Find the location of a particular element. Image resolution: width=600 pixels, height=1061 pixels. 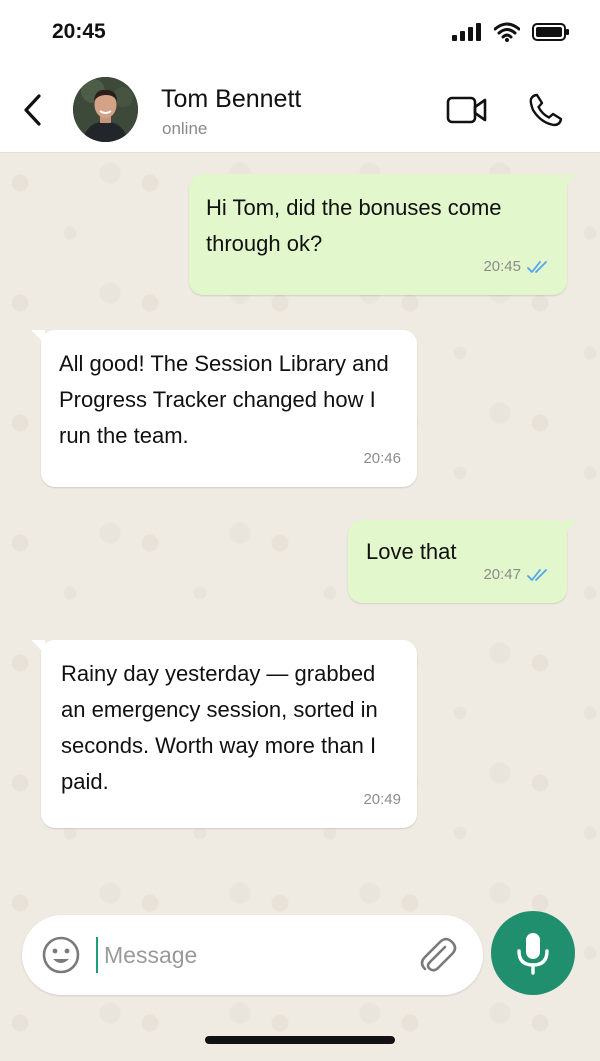

message-meta: 20:47 is located at coordinates (517, 575).